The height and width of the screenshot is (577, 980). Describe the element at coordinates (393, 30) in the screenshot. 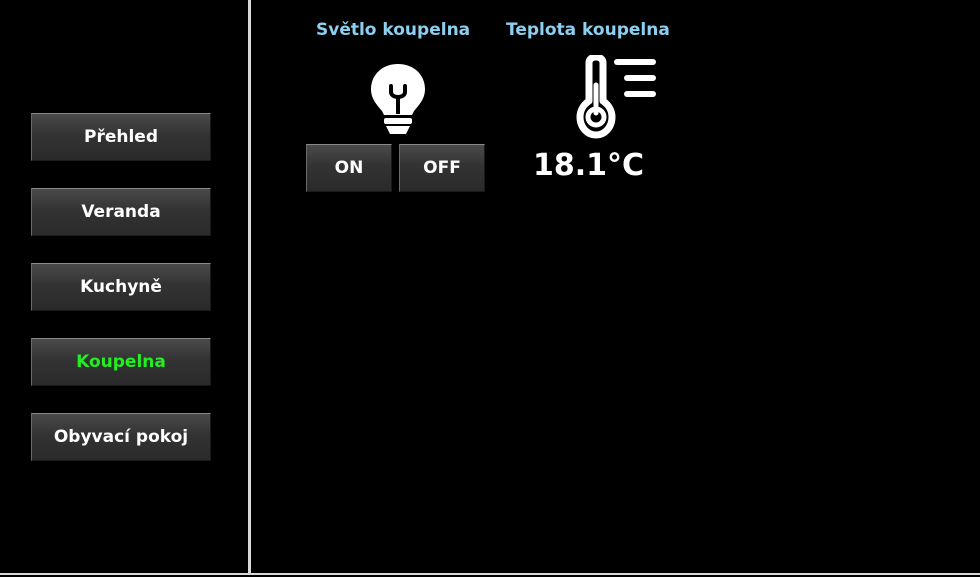

I see `light-widget-title: Světlo koupelna` at that location.